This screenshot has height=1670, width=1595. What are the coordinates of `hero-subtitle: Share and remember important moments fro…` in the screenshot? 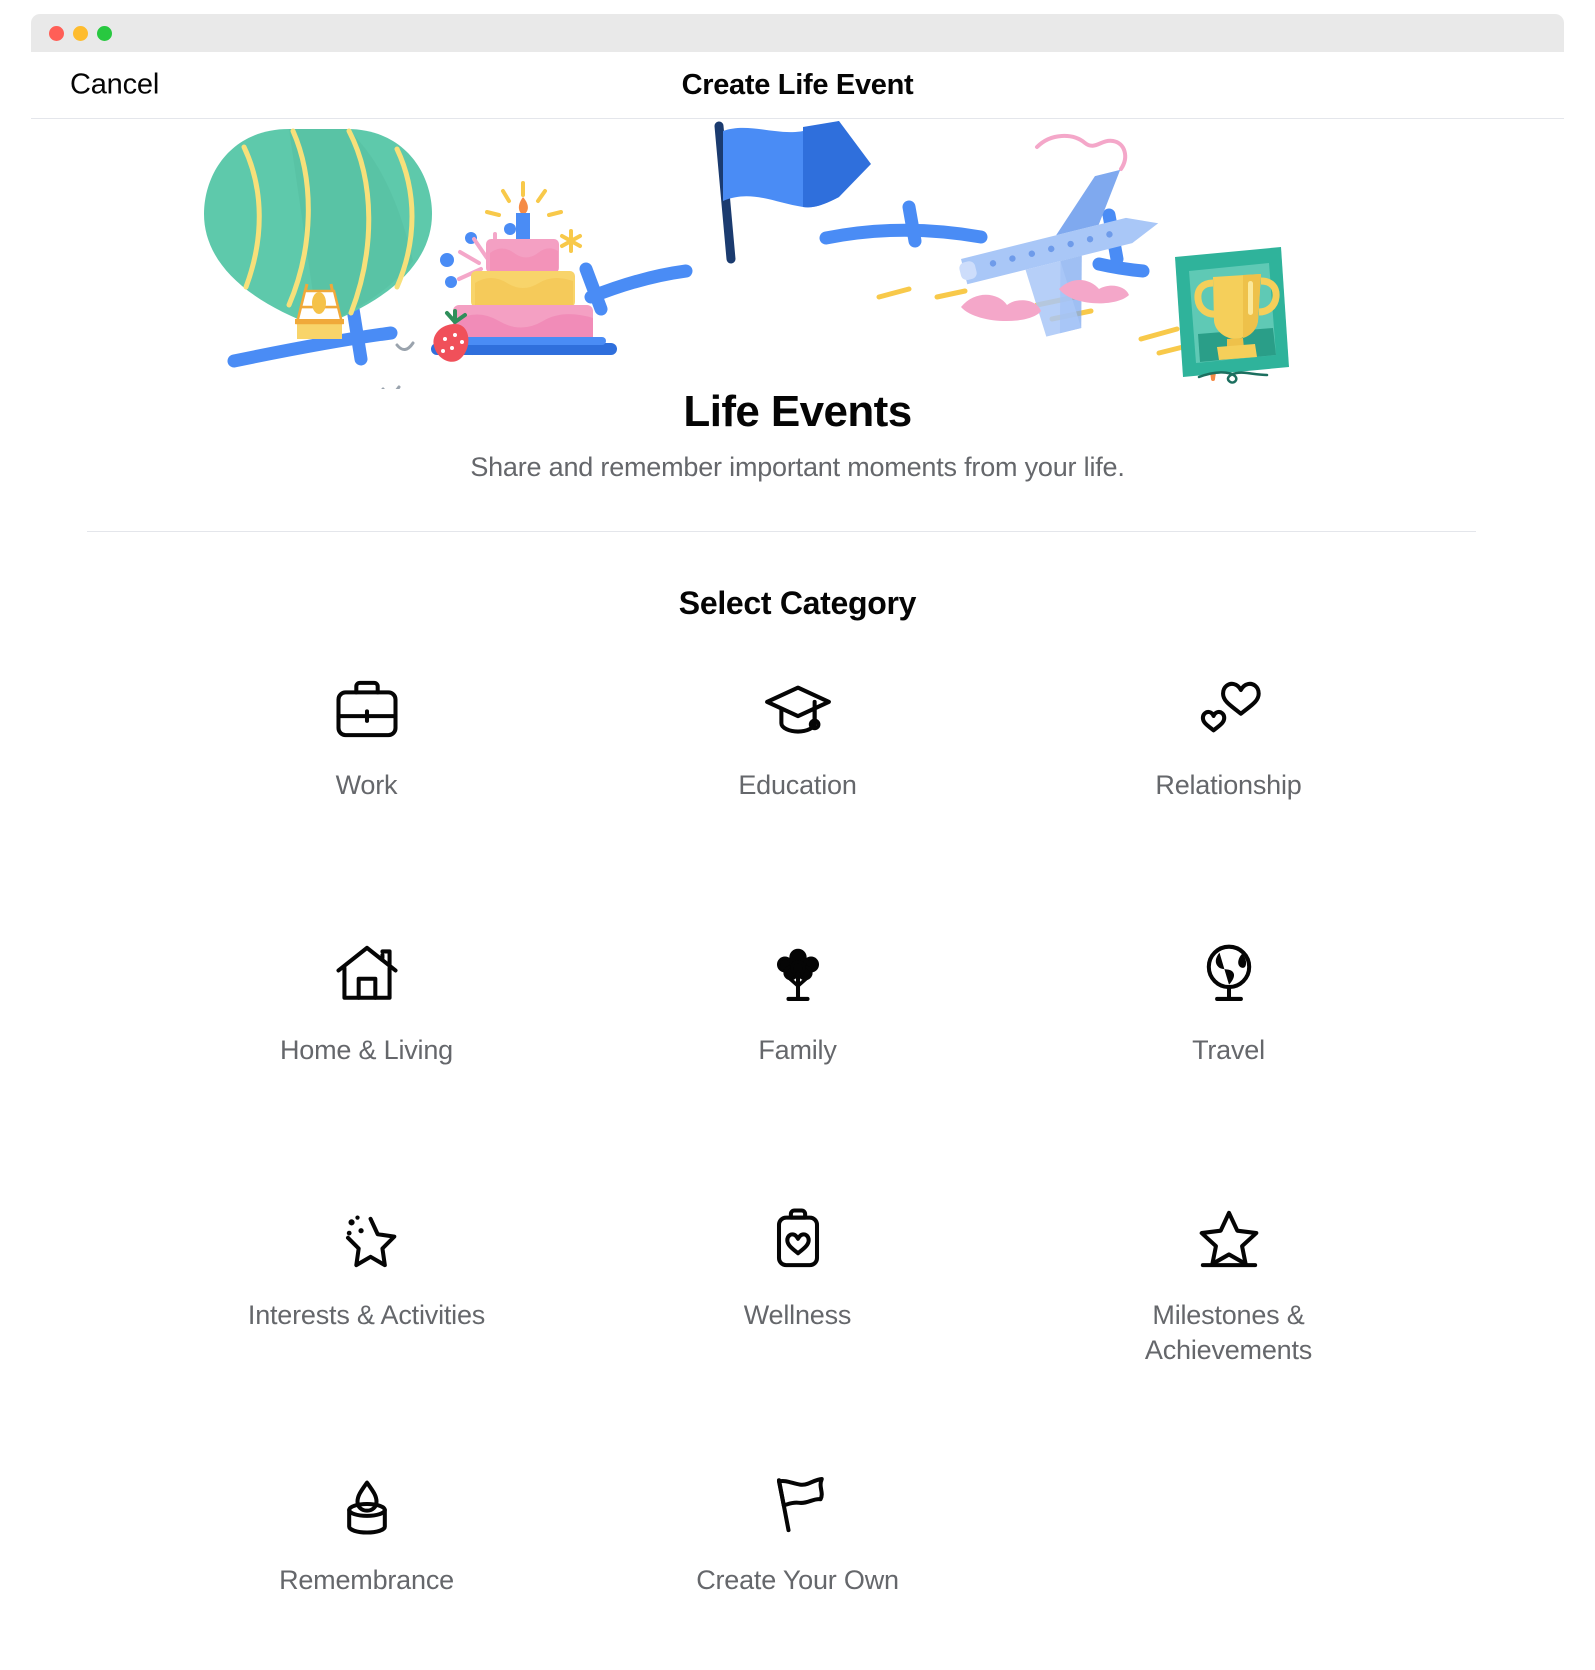 It's located at (797, 467).